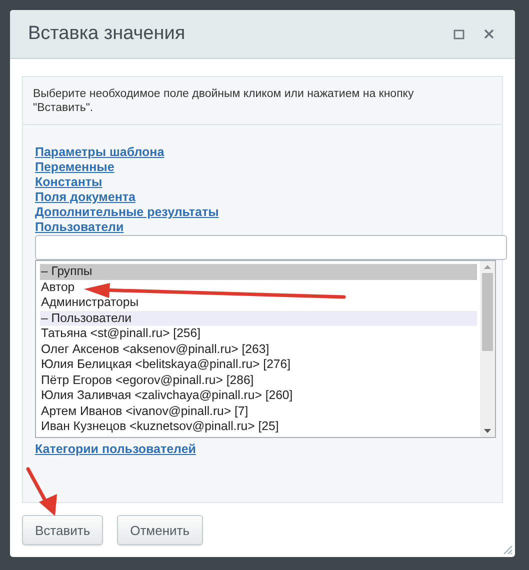  What do you see at coordinates (79, 227) in the screenshot?
I see `section-link: Пользователи` at bounding box center [79, 227].